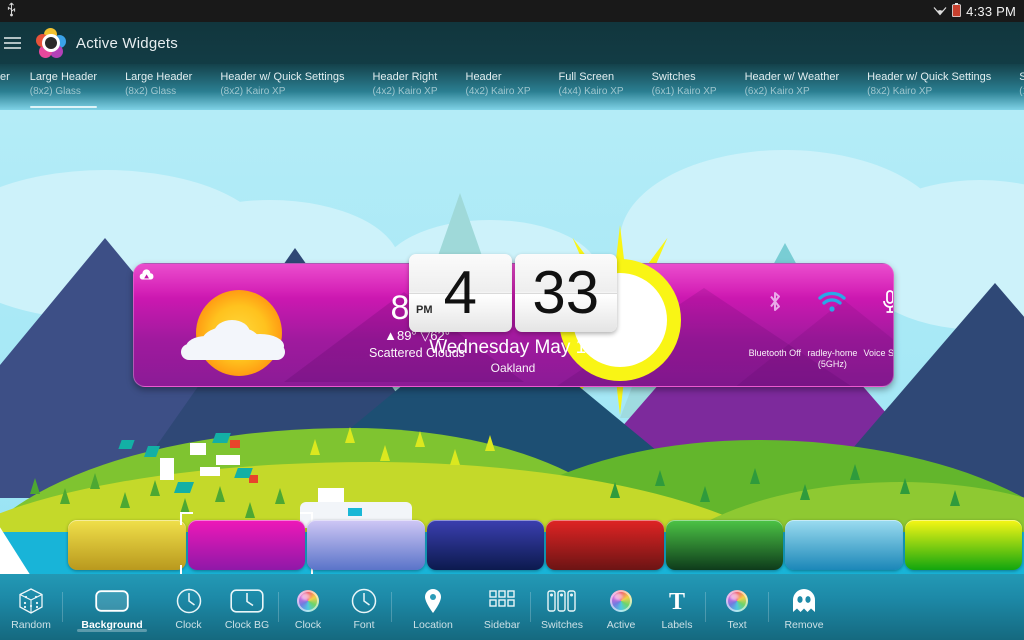 The height and width of the screenshot is (640, 1024). I want to click on clock-rect-icon, so click(247, 601).